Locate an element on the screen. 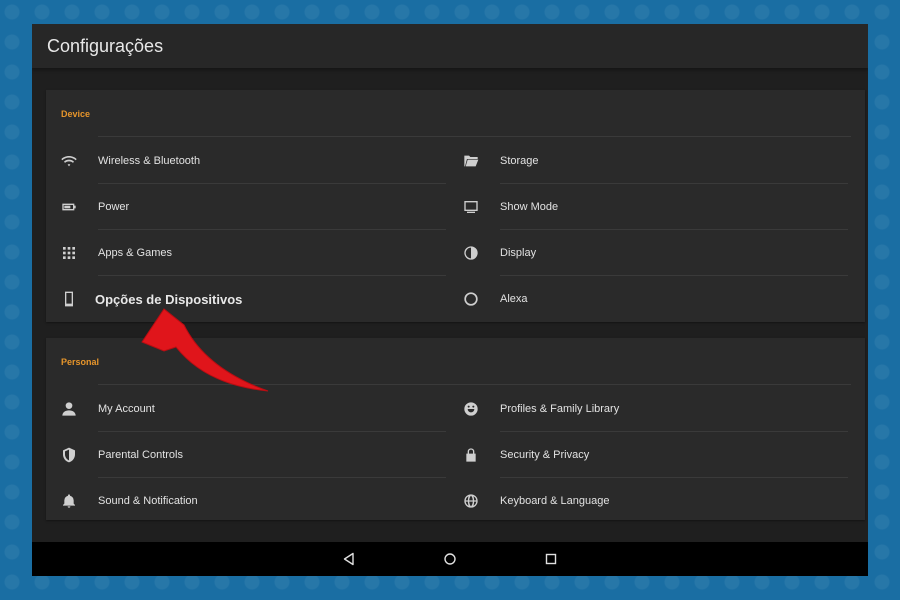 Image resolution: width=900 pixels, height=600 pixels. settings-item-label: Alexa is located at coordinates (514, 299).